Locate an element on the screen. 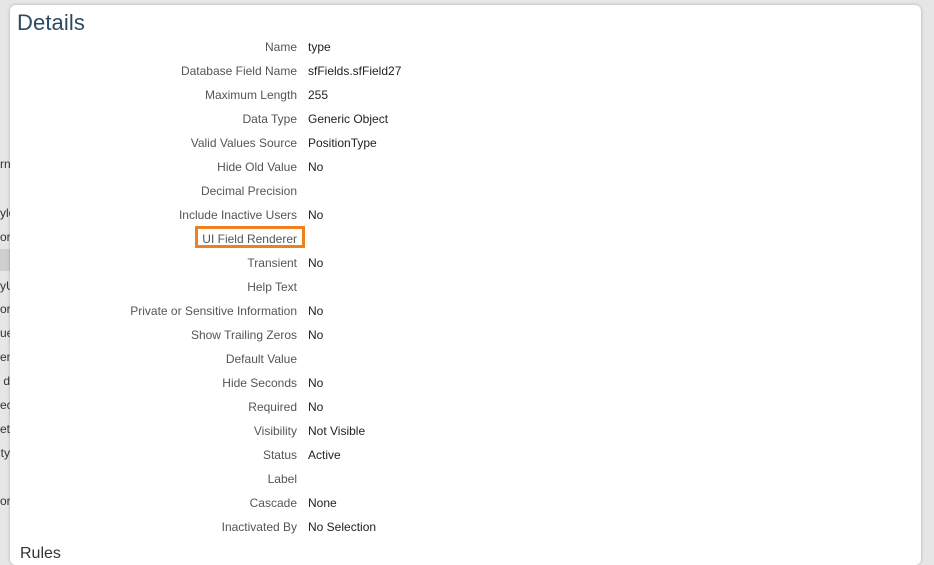 The height and width of the screenshot is (565, 934). detail-value: sfFields.sfField27 is located at coordinates (355, 71).